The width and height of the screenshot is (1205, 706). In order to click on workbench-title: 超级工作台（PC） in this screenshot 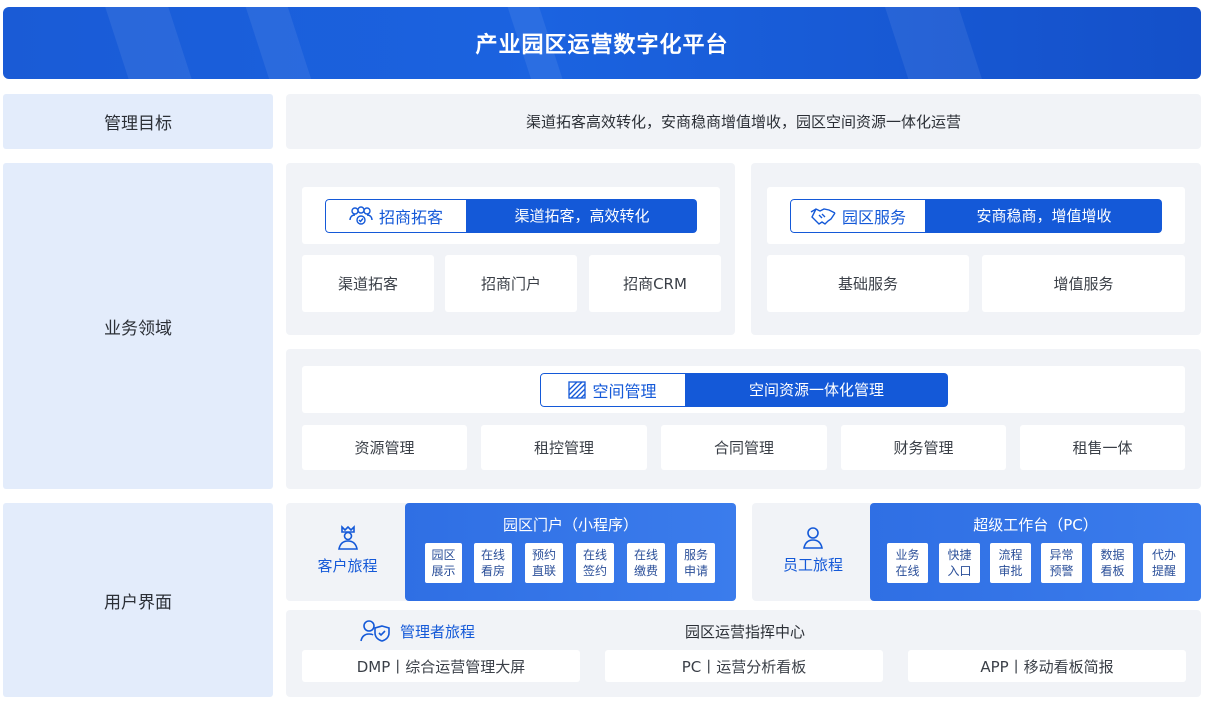, I will do `click(1035, 525)`.